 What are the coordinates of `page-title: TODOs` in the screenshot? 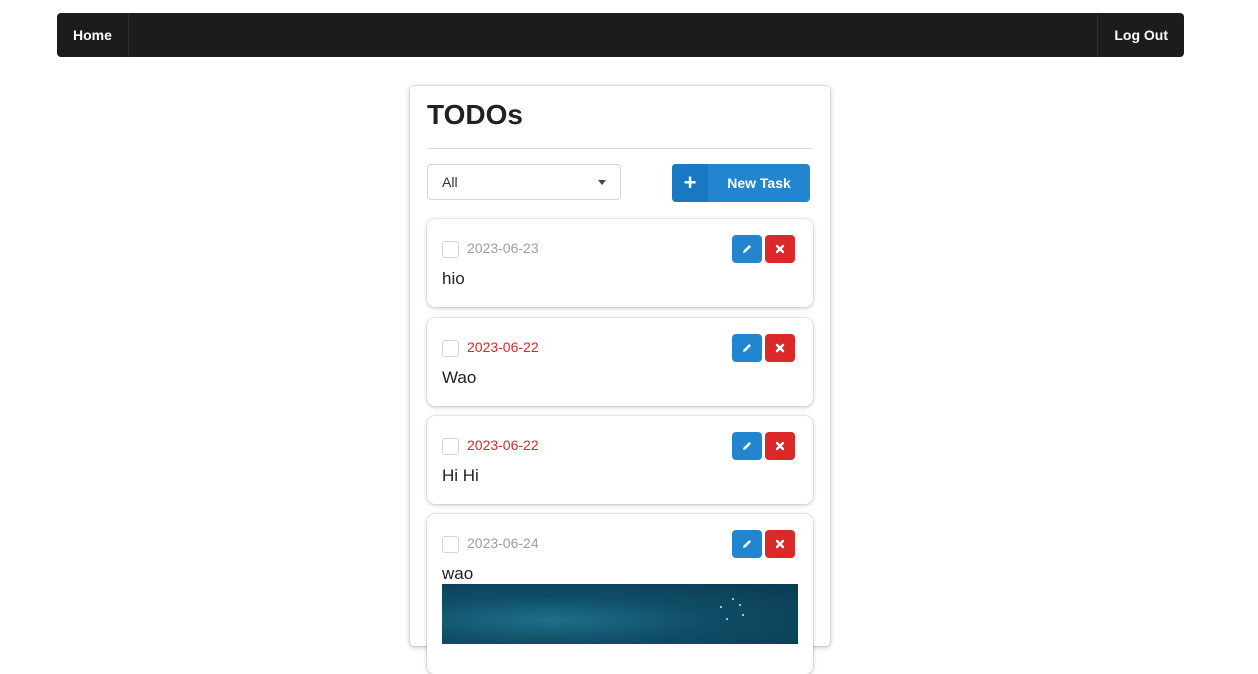 It's located at (475, 114).